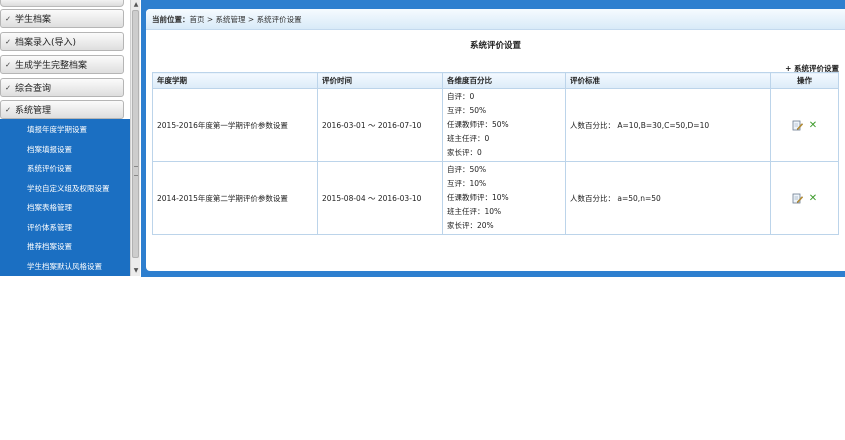  I want to click on submenu-item-term-setting: 填报年度学期设置, so click(62, 129).